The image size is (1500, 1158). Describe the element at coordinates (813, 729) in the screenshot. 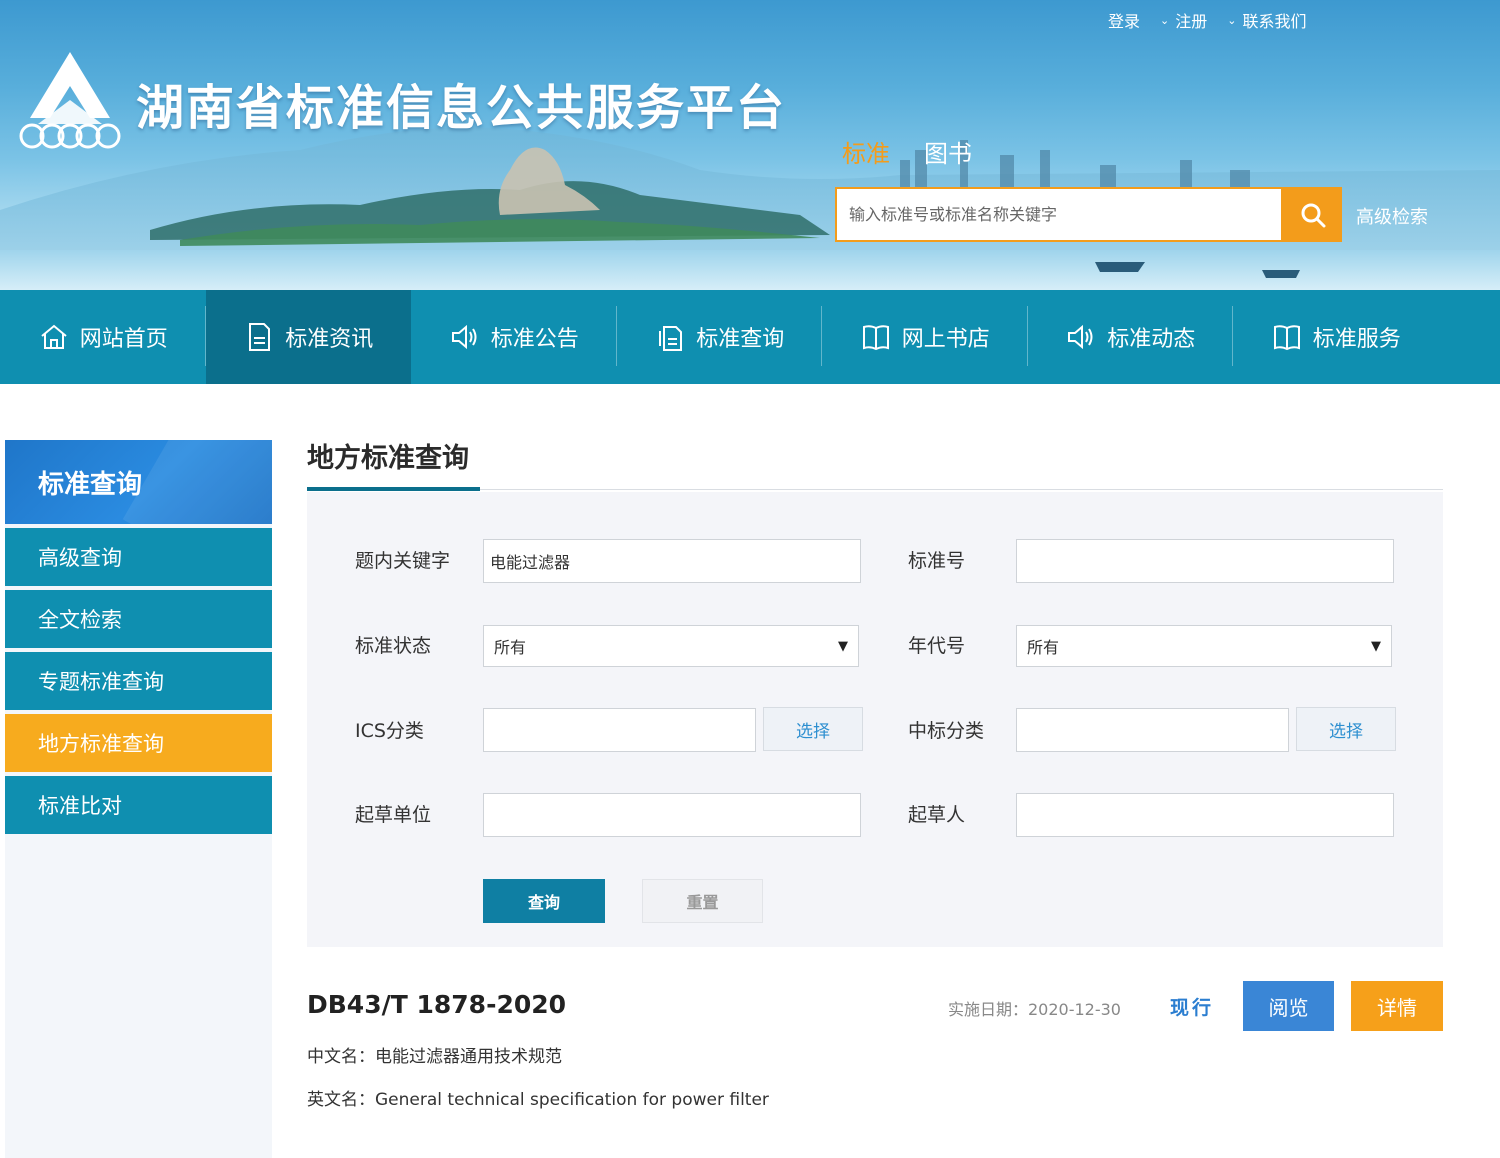

I see `ics-select-button: 选择` at that location.